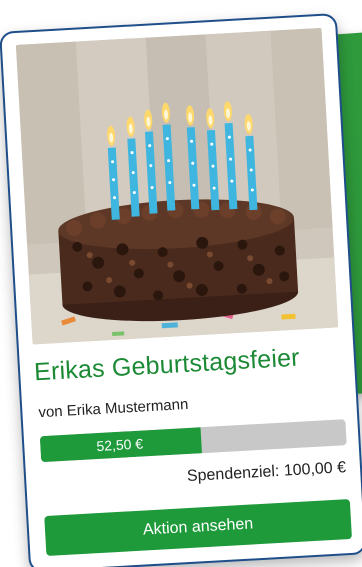 The image size is (362, 567). What do you see at coordinates (113, 408) in the screenshot?
I see `campaign-author: von Erika Mustermann` at bounding box center [113, 408].